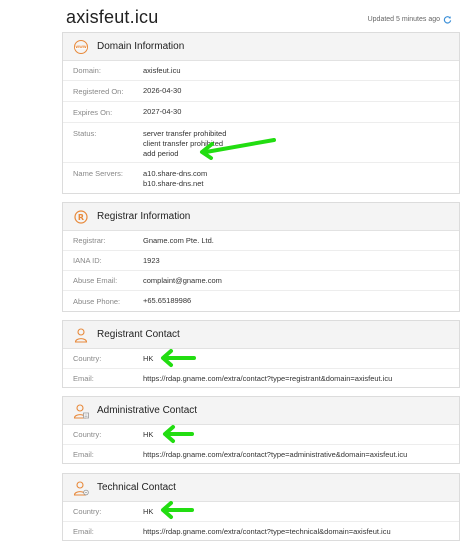  What do you see at coordinates (162, 111) in the screenshot?
I see `expires-value: 2027-04-30` at bounding box center [162, 111].